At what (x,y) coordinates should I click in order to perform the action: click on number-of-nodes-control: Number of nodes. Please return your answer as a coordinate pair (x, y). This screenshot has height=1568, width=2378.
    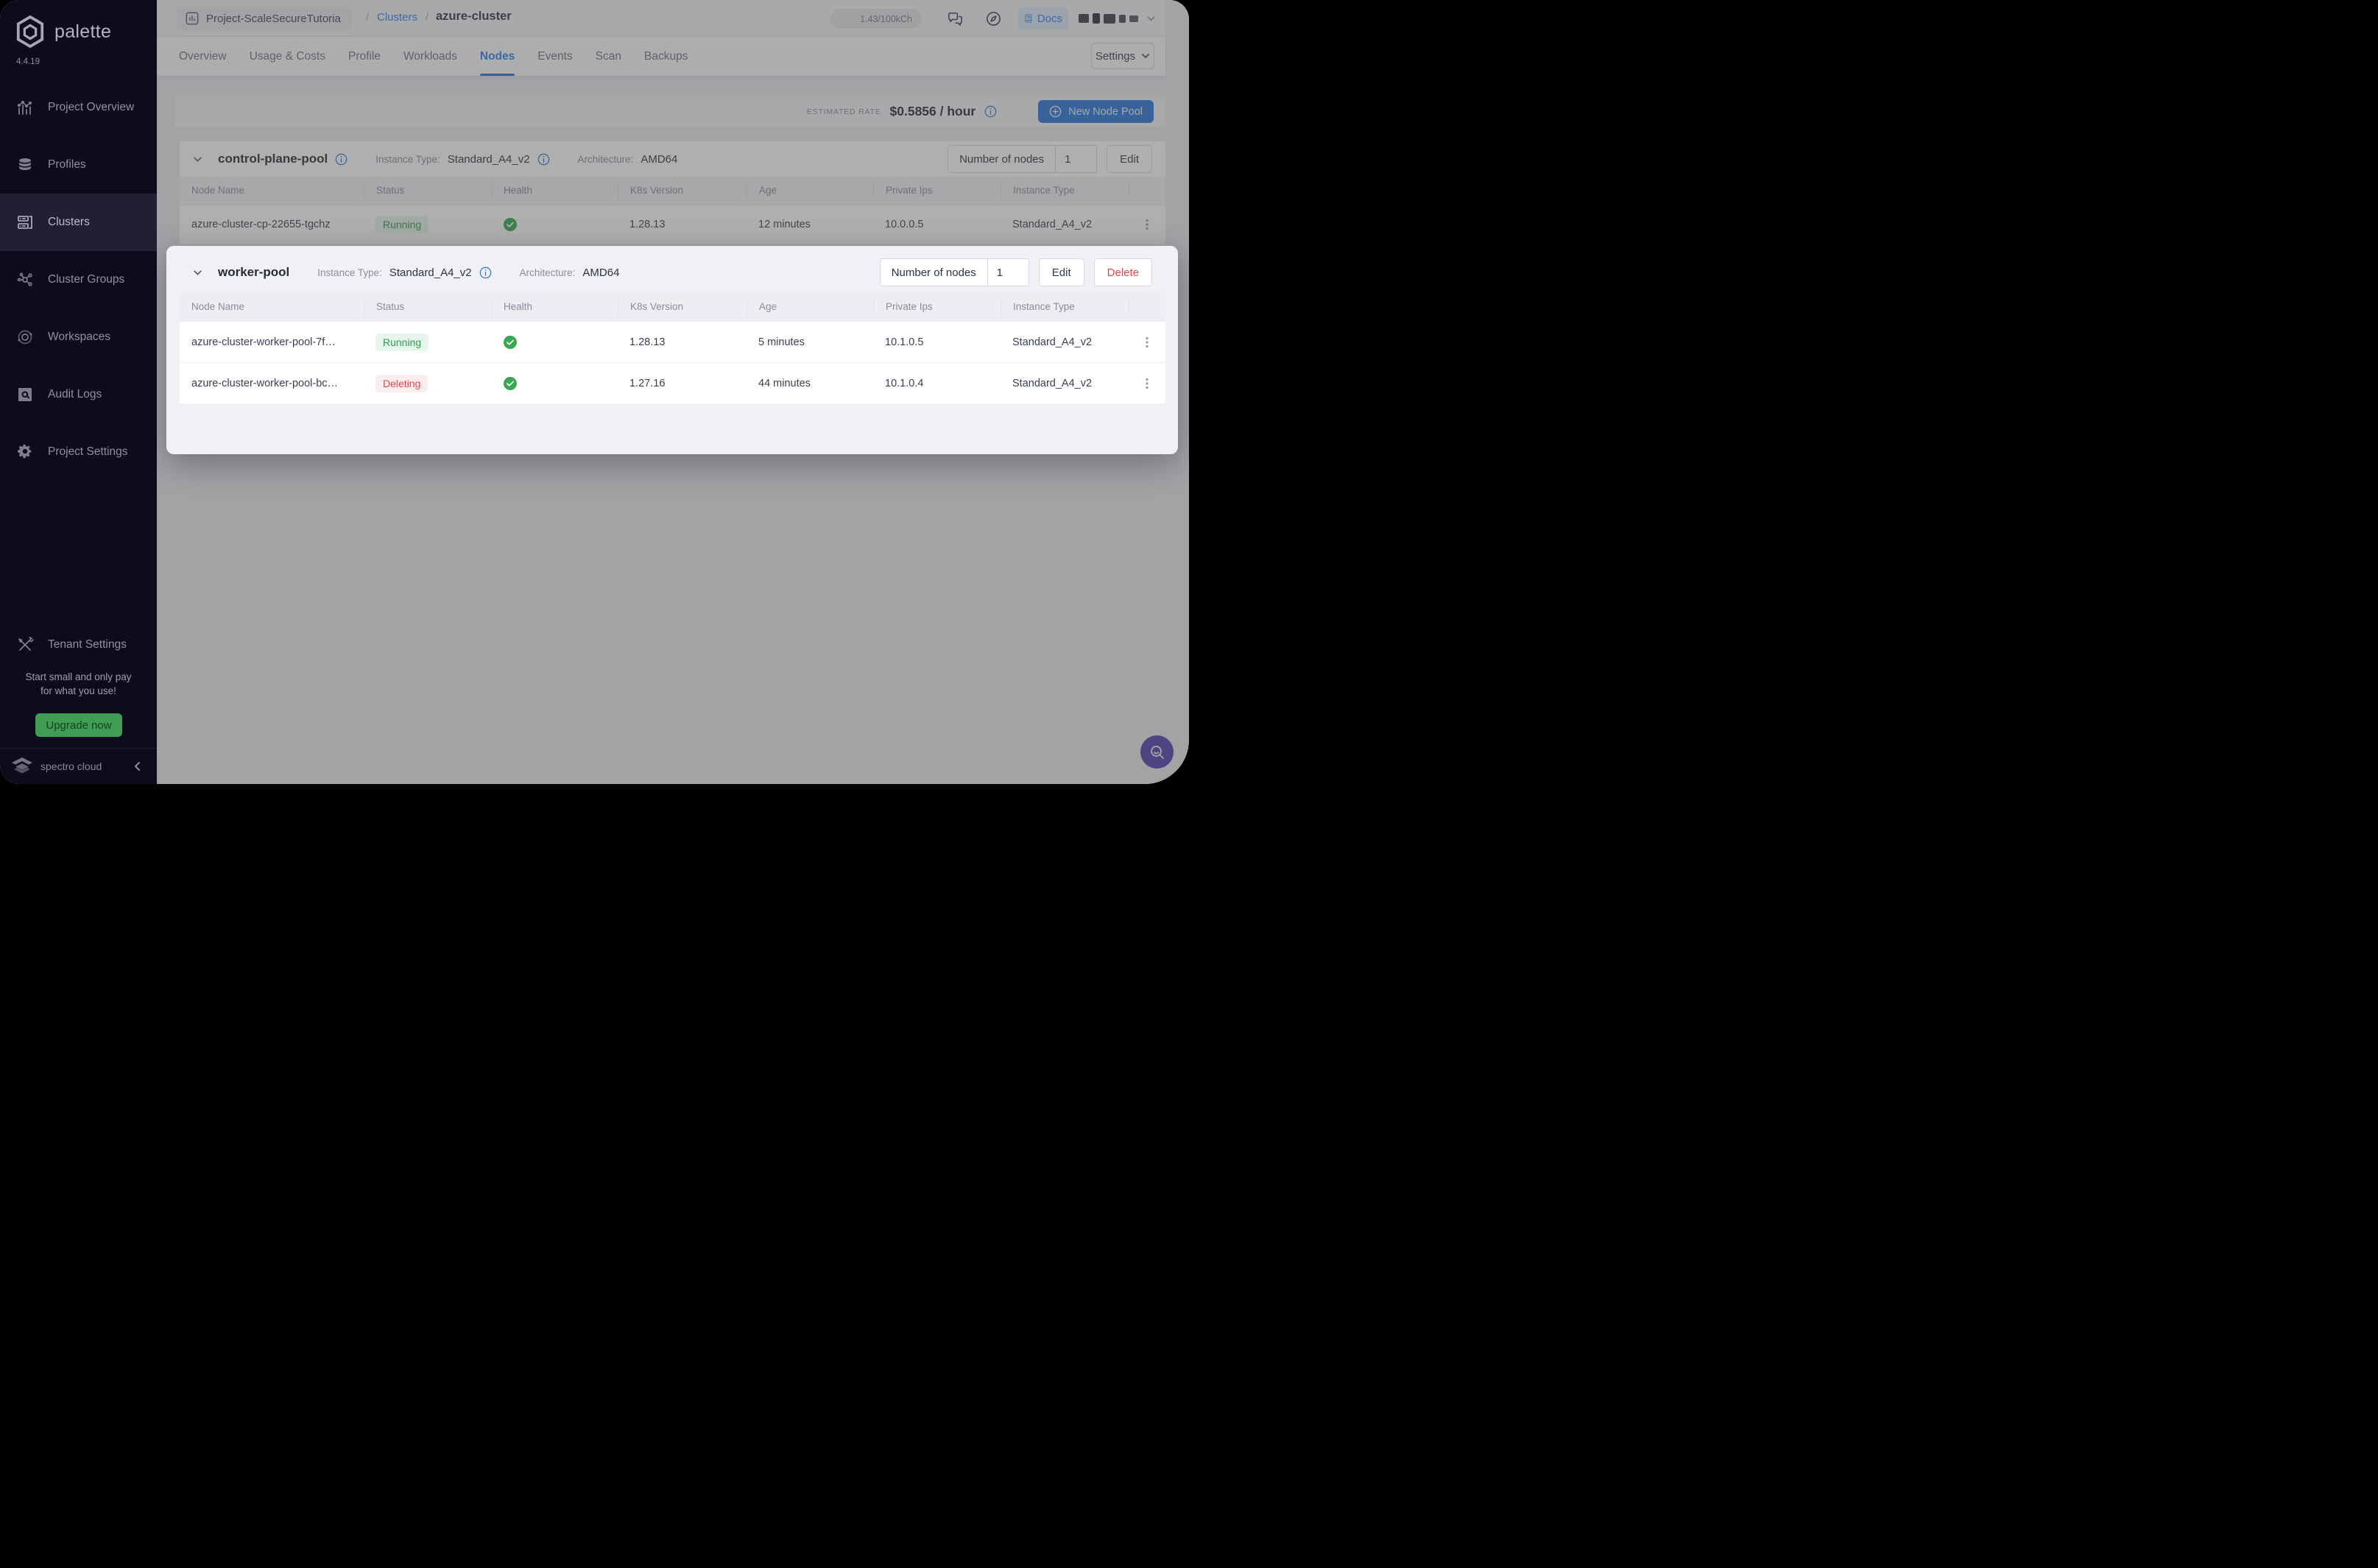
    Looking at the image, I should click on (954, 272).